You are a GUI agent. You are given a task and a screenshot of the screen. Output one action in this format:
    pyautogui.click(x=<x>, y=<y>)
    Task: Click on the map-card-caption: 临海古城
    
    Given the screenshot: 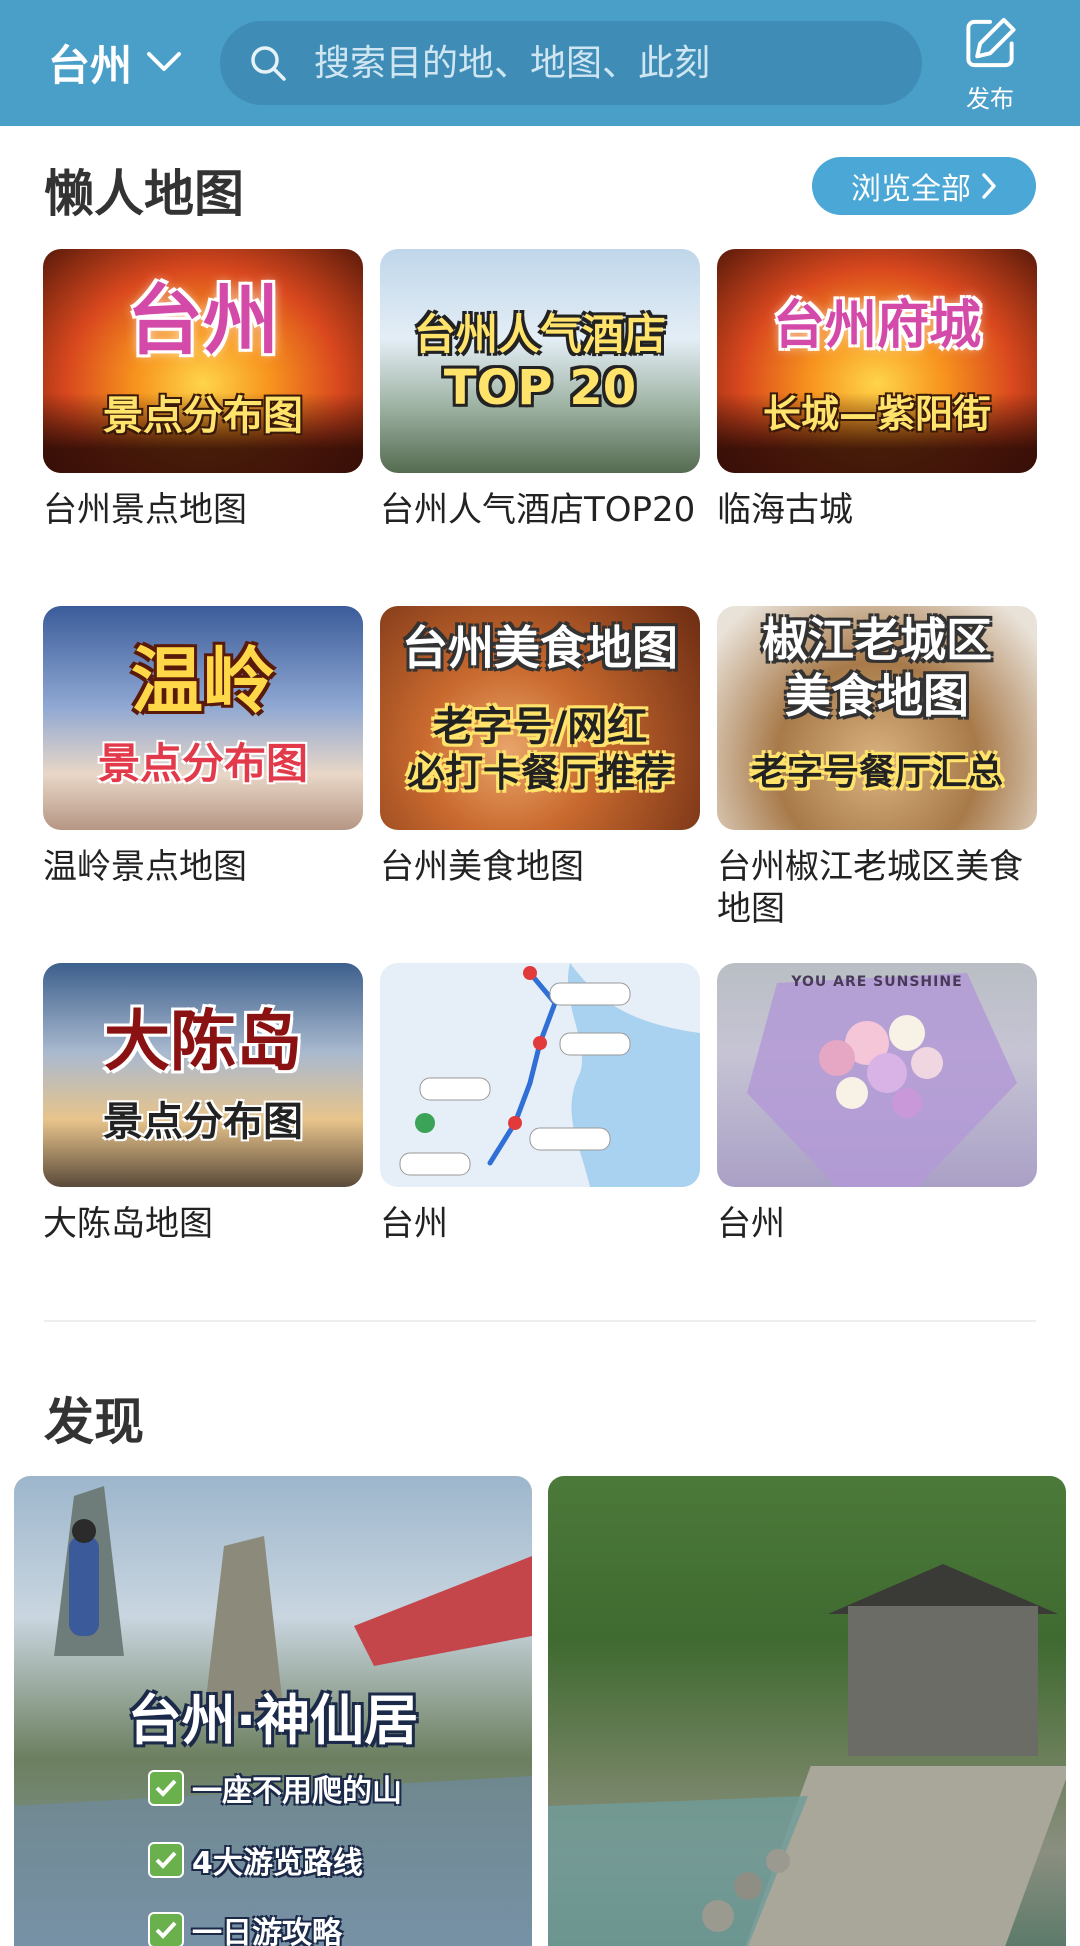 What is the action you would take?
    pyautogui.click(x=785, y=510)
    